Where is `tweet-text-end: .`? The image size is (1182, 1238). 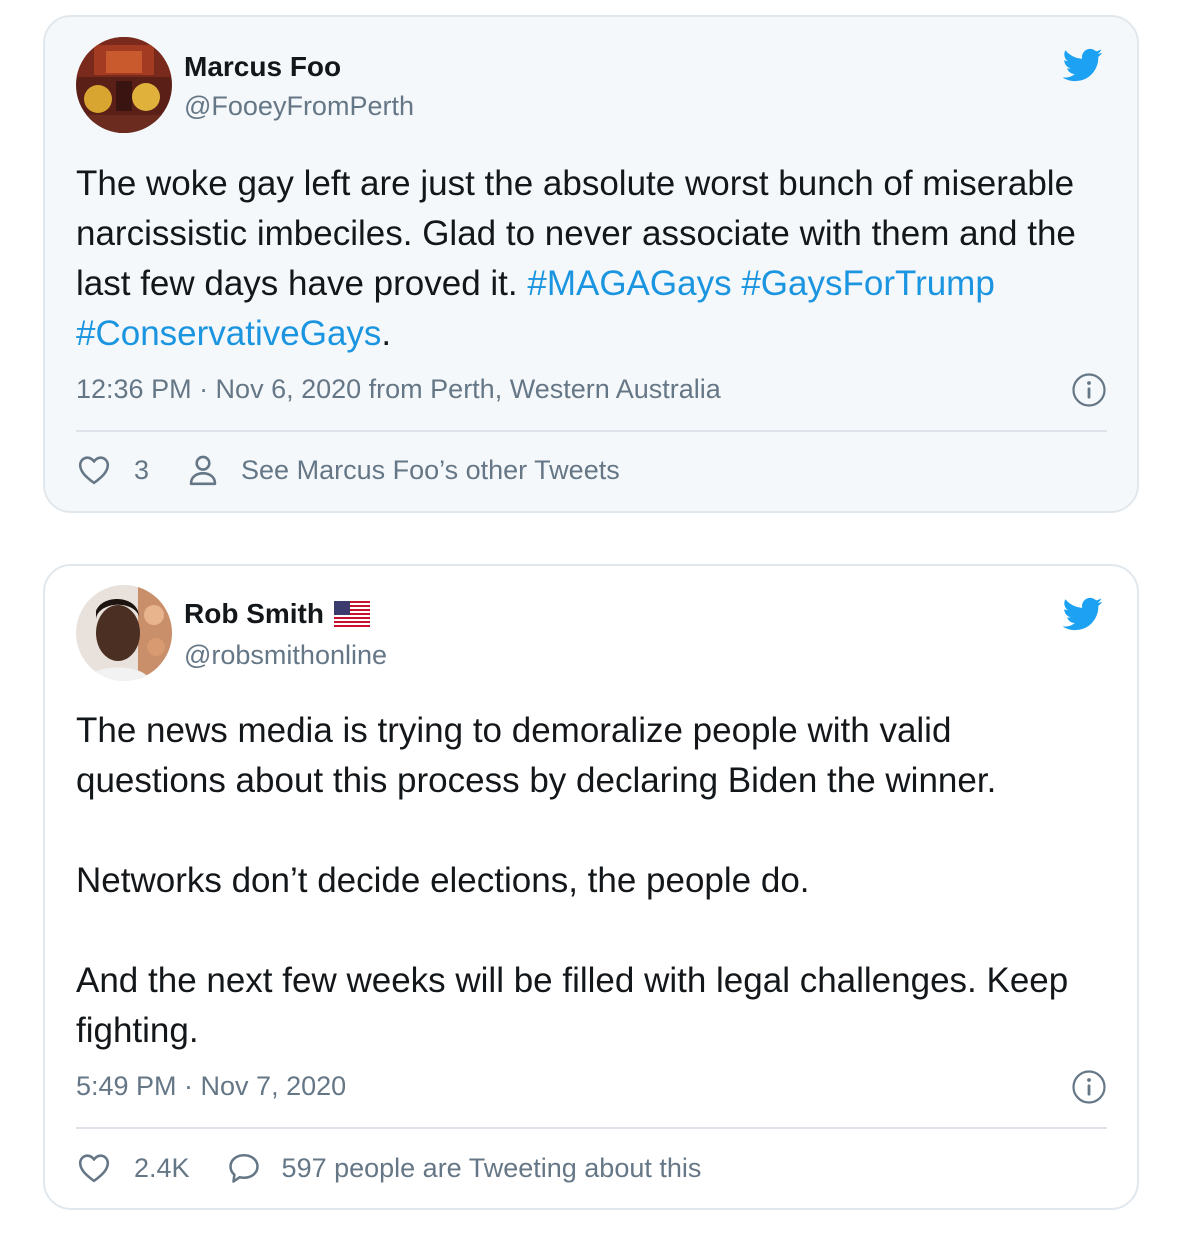 tweet-text-end: . is located at coordinates (386, 333).